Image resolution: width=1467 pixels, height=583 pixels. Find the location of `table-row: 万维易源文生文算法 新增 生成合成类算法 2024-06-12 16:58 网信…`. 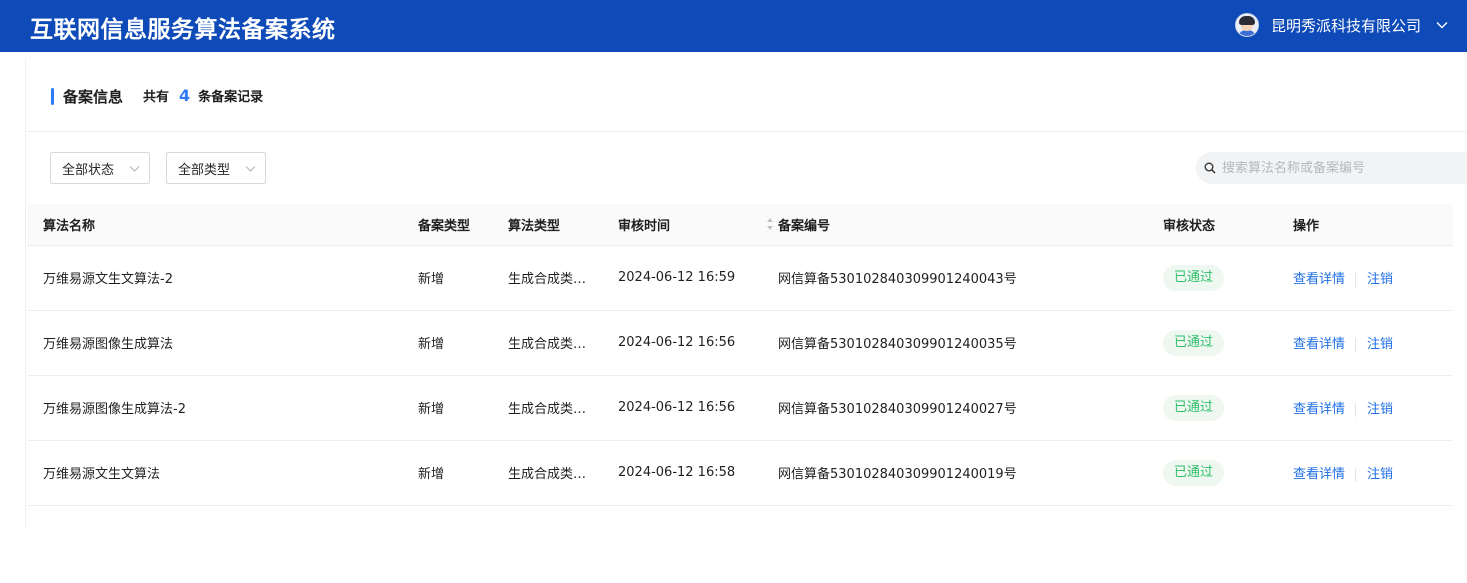

table-row: 万维易源文生文算法 新增 生成合成类算法 2024-06-12 16:58 网信… is located at coordinates (740, 473).